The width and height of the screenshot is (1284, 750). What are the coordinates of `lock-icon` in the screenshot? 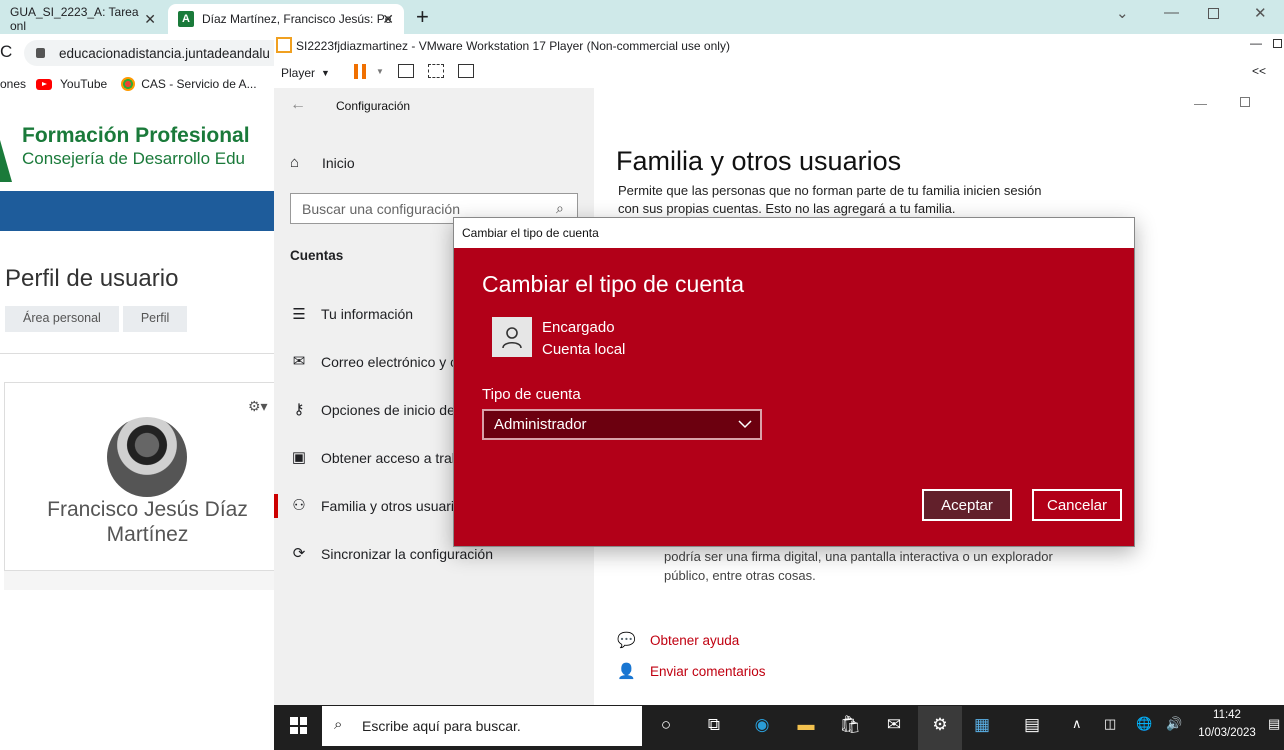 It's located at (40, 53).